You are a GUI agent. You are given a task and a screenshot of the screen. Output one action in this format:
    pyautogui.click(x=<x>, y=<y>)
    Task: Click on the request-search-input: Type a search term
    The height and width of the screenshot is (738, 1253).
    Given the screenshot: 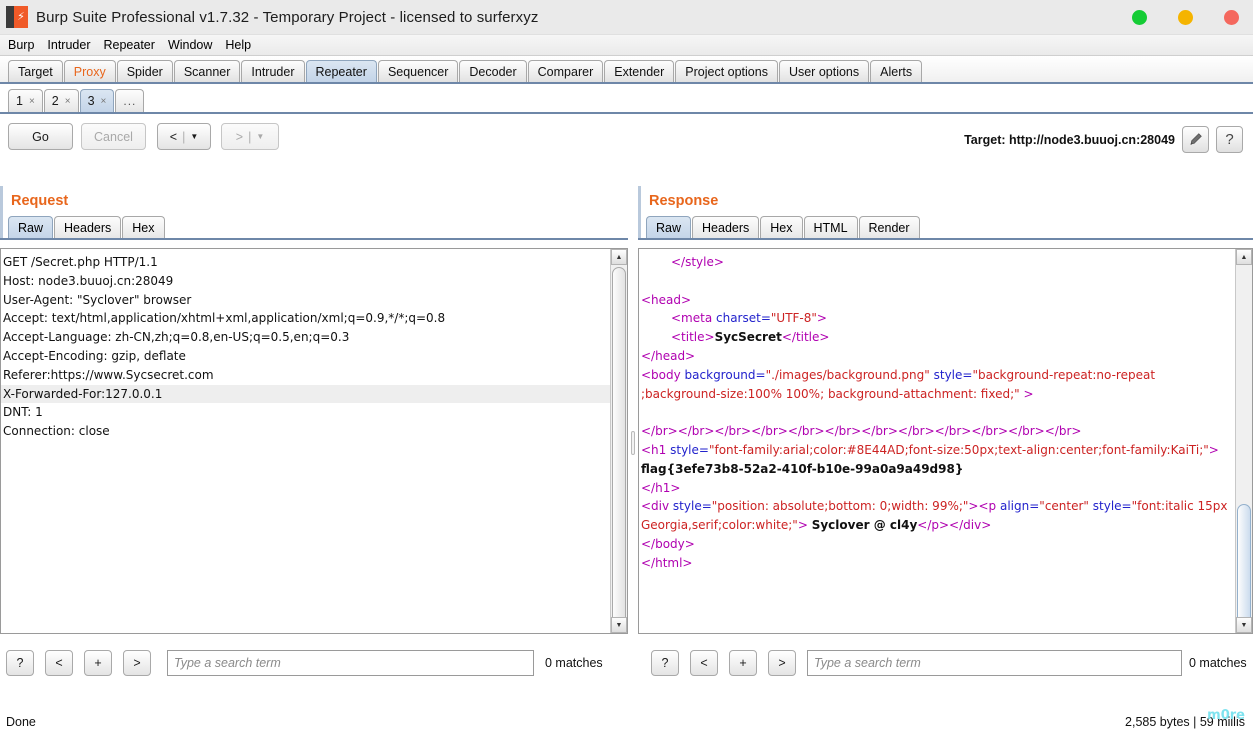 What is the action you would take?
    pyautogui.click(x=350, y=663)
    